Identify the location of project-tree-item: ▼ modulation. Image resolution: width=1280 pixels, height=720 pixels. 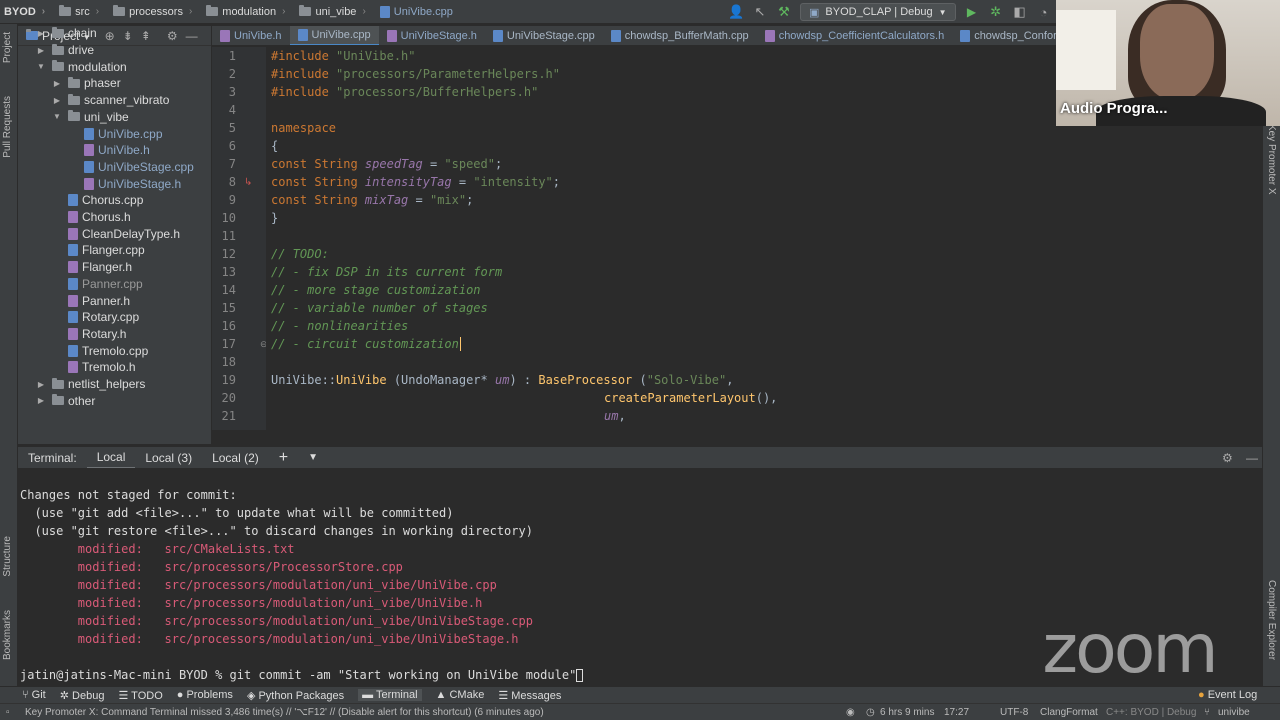
(81, 66).